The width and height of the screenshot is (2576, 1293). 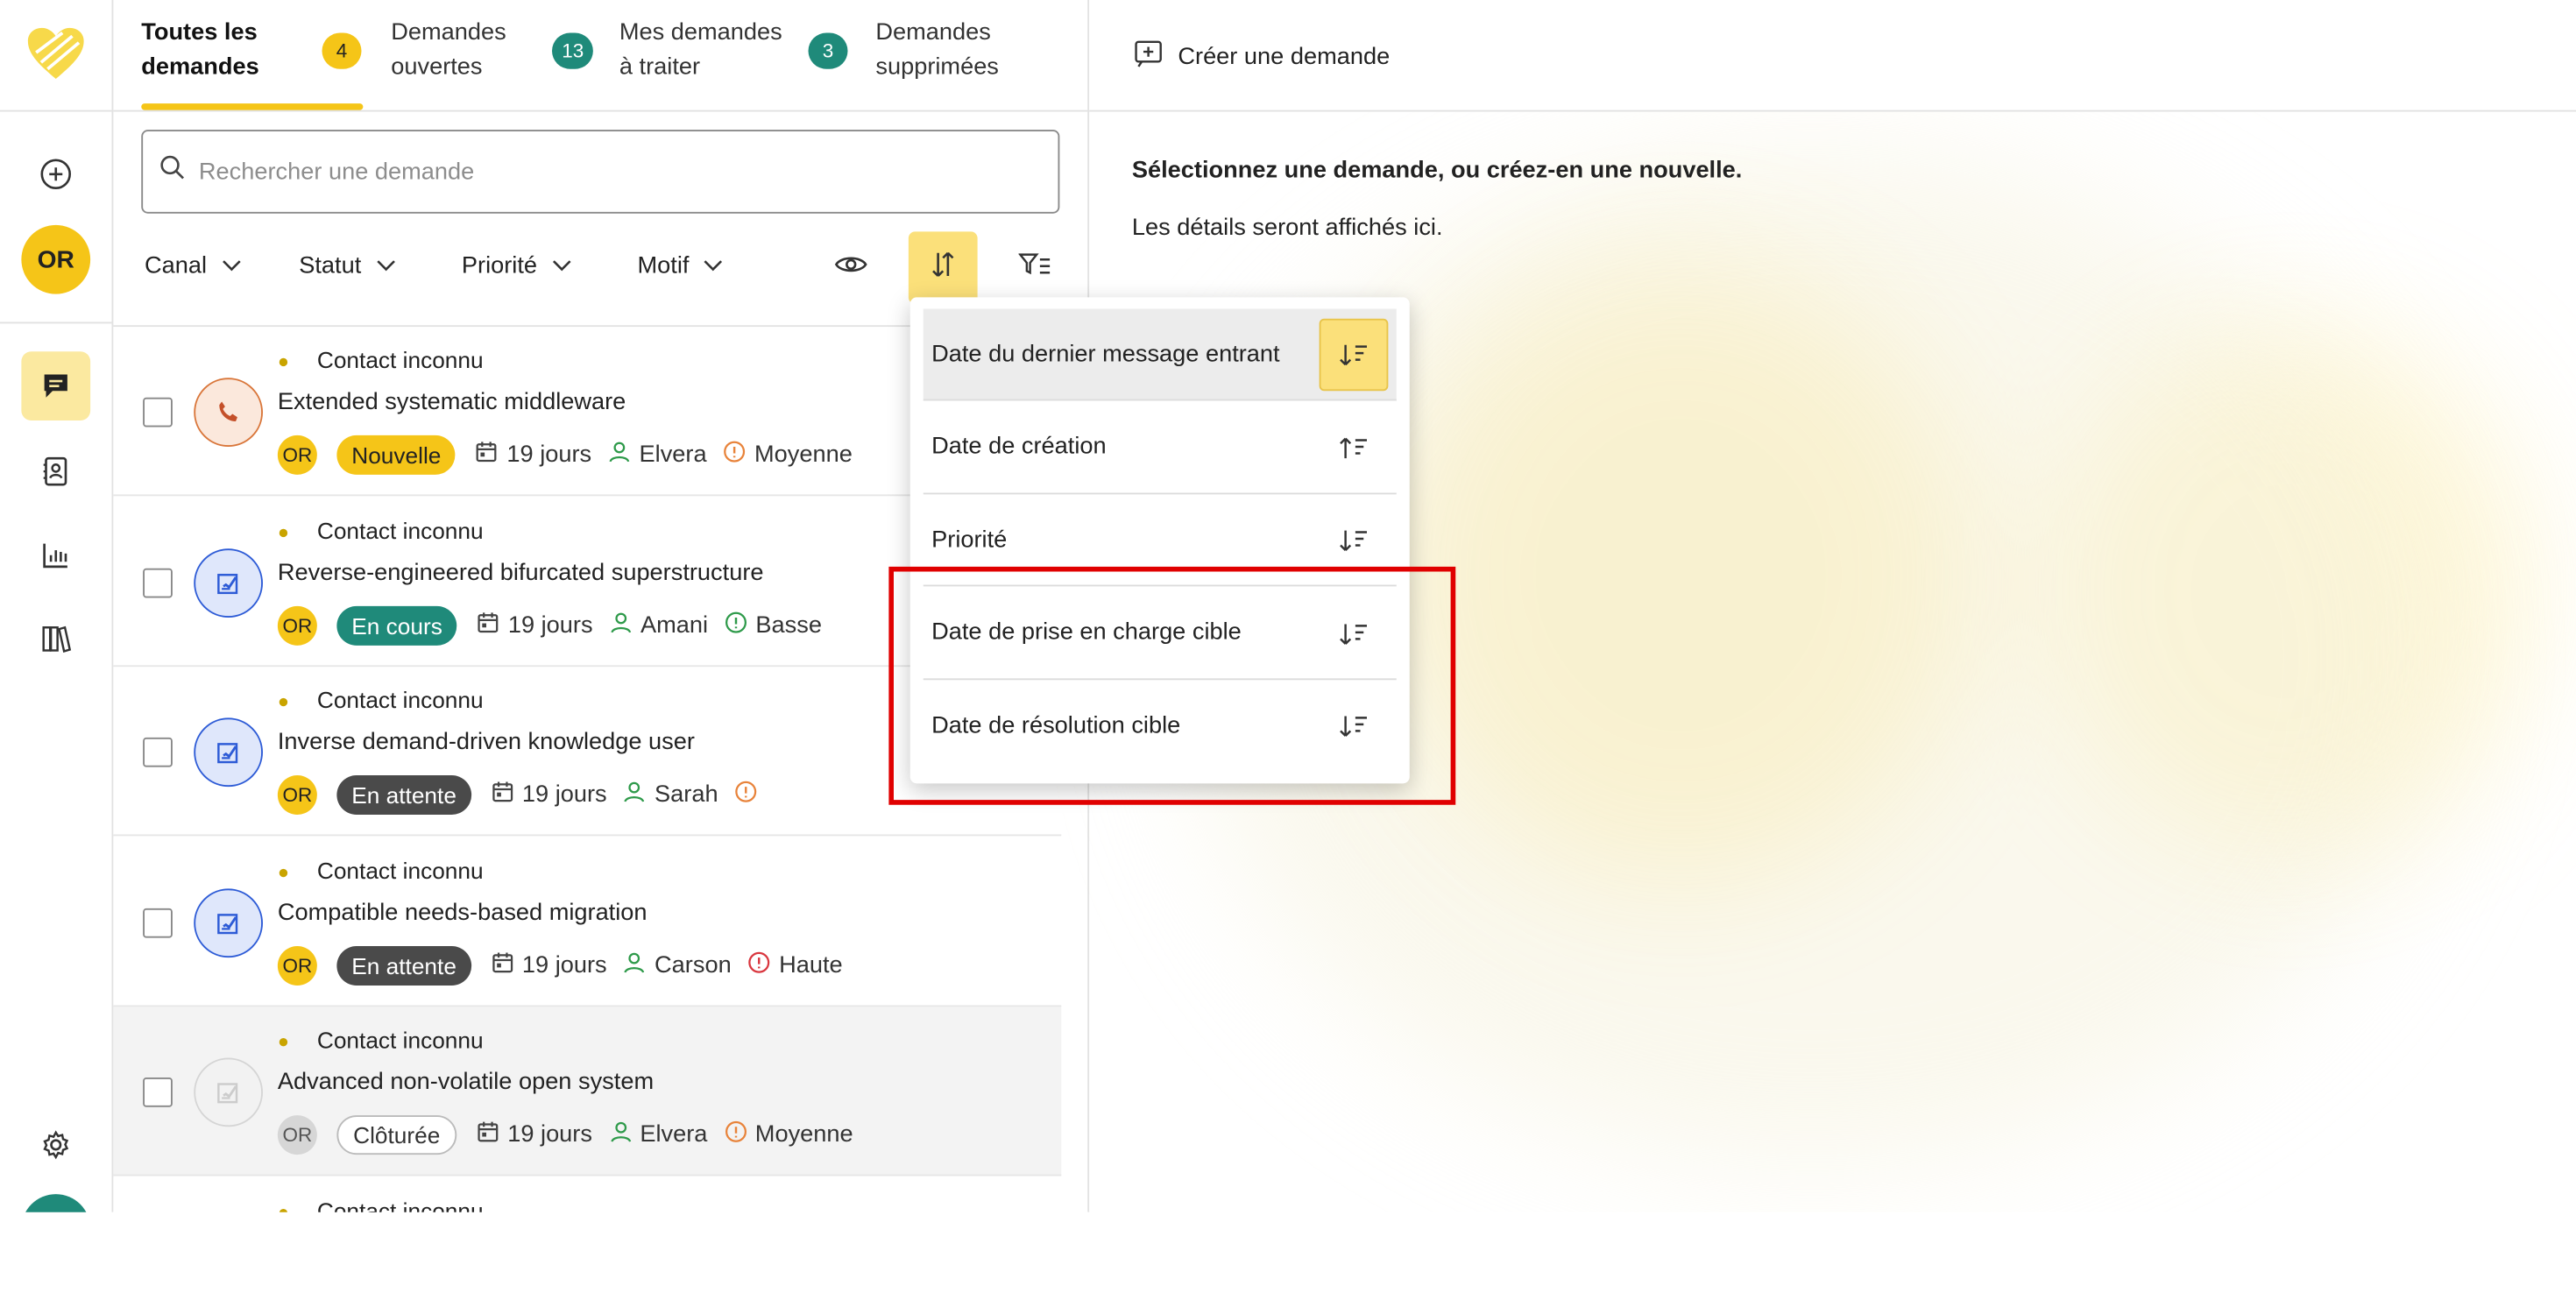 I want to click on agent-item: Elvera, so click(x=658, y=1135).